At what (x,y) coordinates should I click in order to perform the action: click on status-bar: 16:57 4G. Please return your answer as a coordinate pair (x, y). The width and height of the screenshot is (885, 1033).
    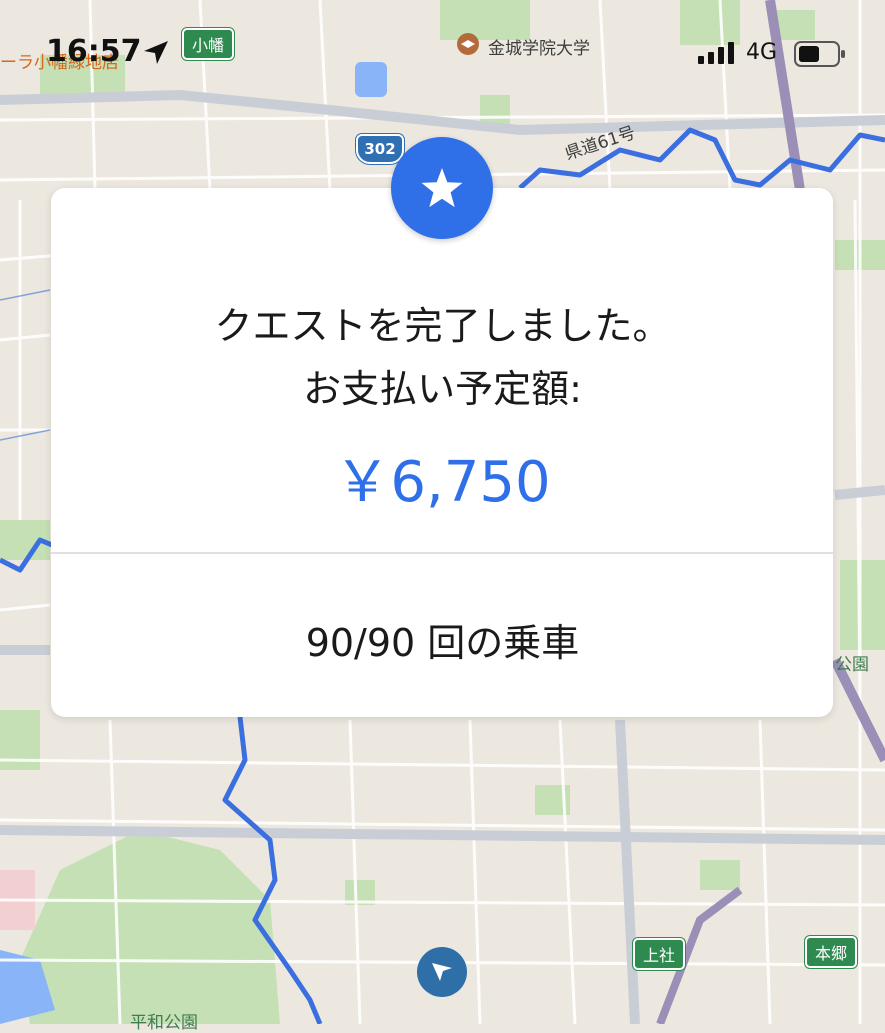
    Looking at the image, I should click on (442, 50).